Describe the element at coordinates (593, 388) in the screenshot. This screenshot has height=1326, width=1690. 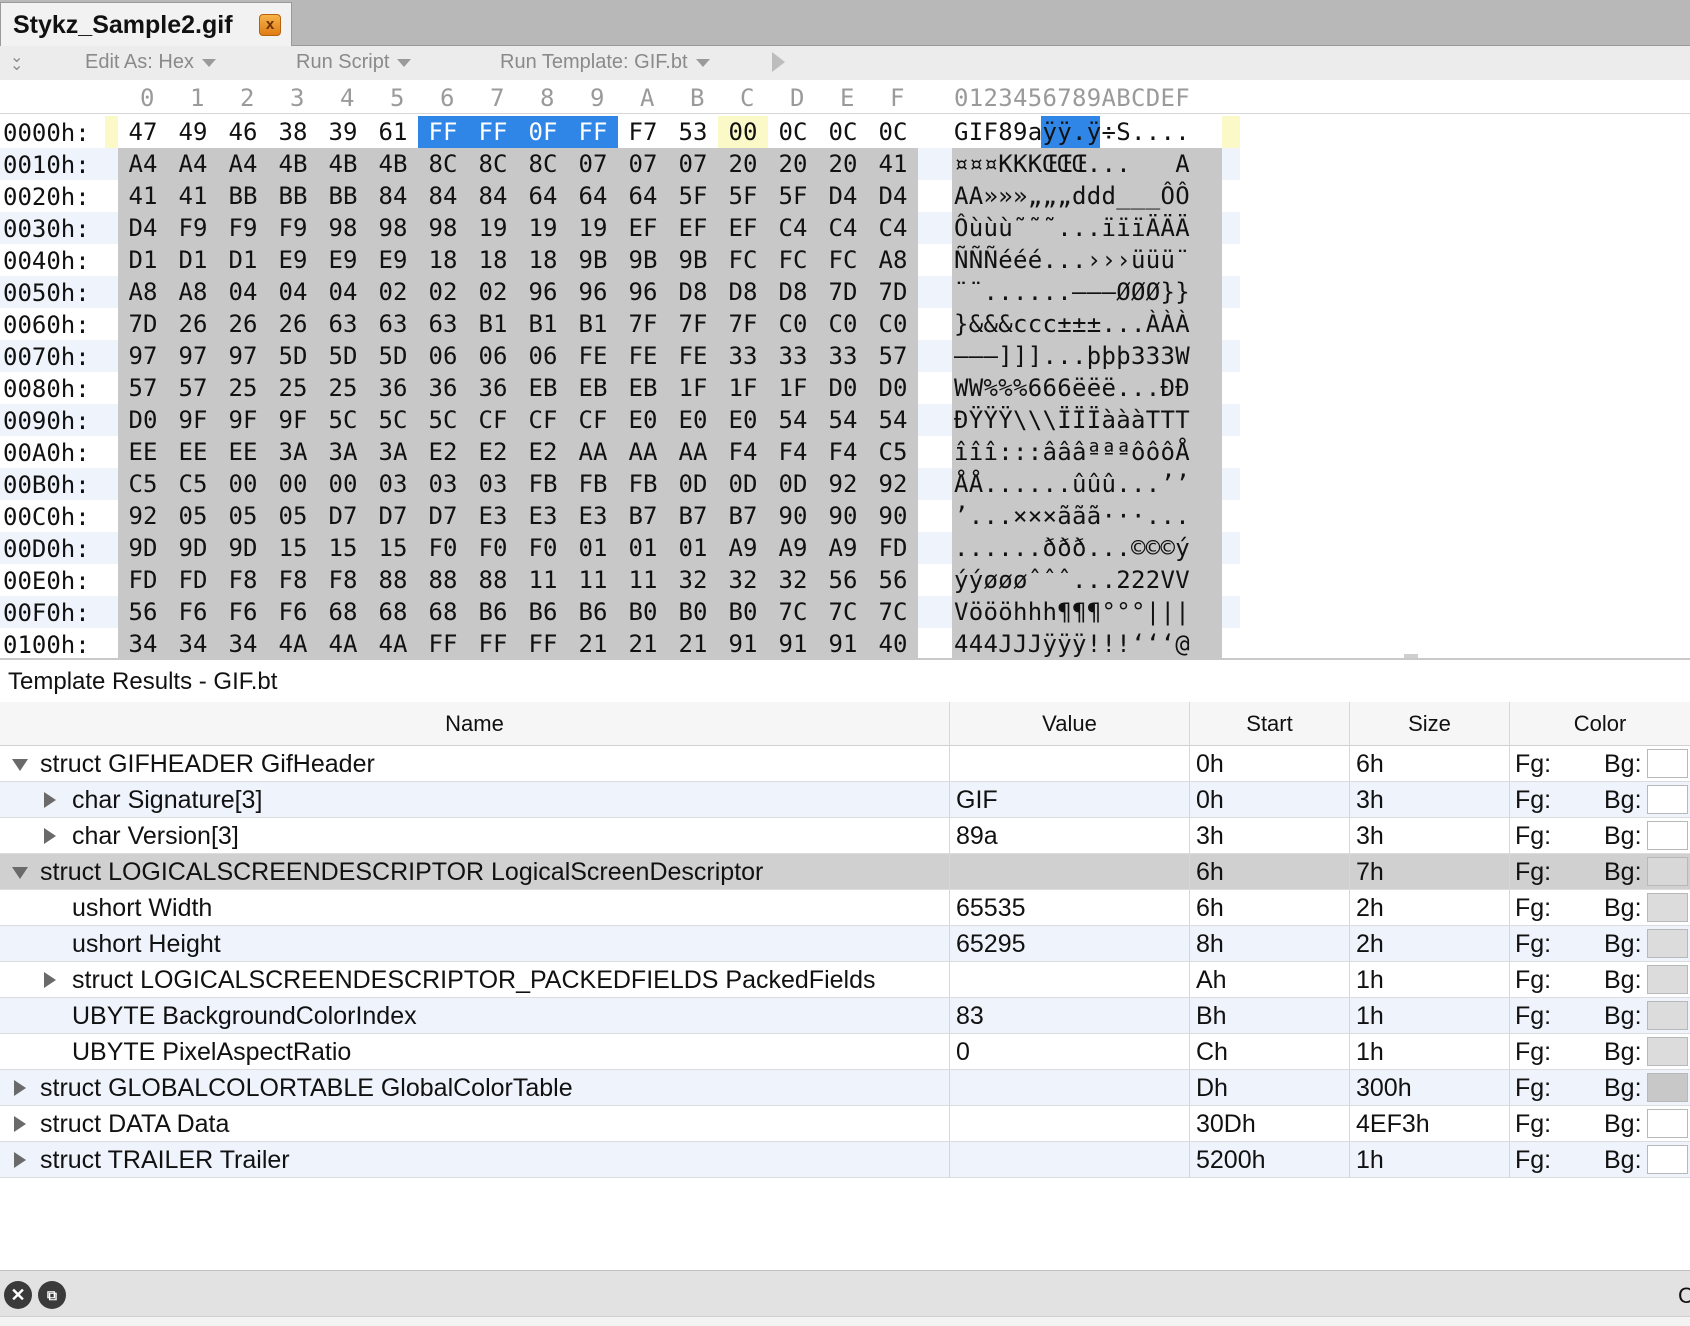
I see `hex-byte: EB` at that location.